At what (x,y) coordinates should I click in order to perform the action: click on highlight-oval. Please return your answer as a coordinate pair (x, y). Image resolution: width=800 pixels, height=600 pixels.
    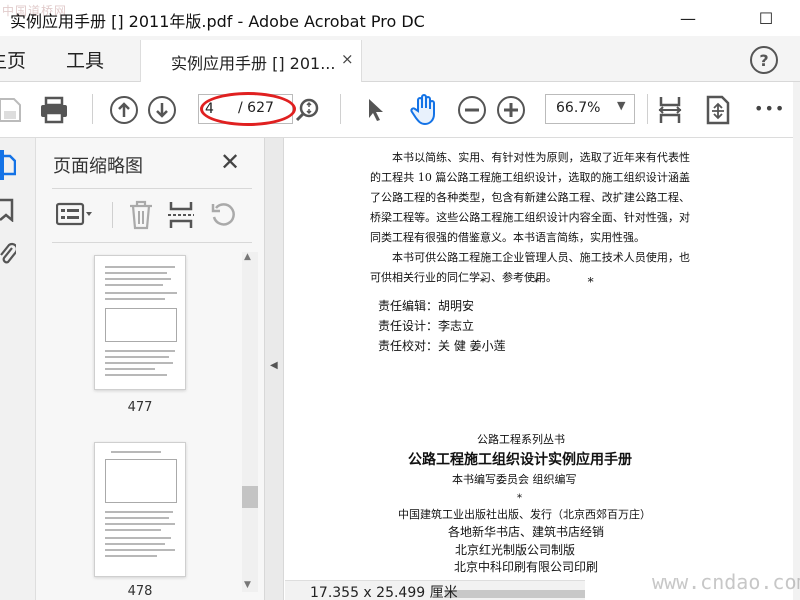
    Looking at the image, I should click on (248, 109).